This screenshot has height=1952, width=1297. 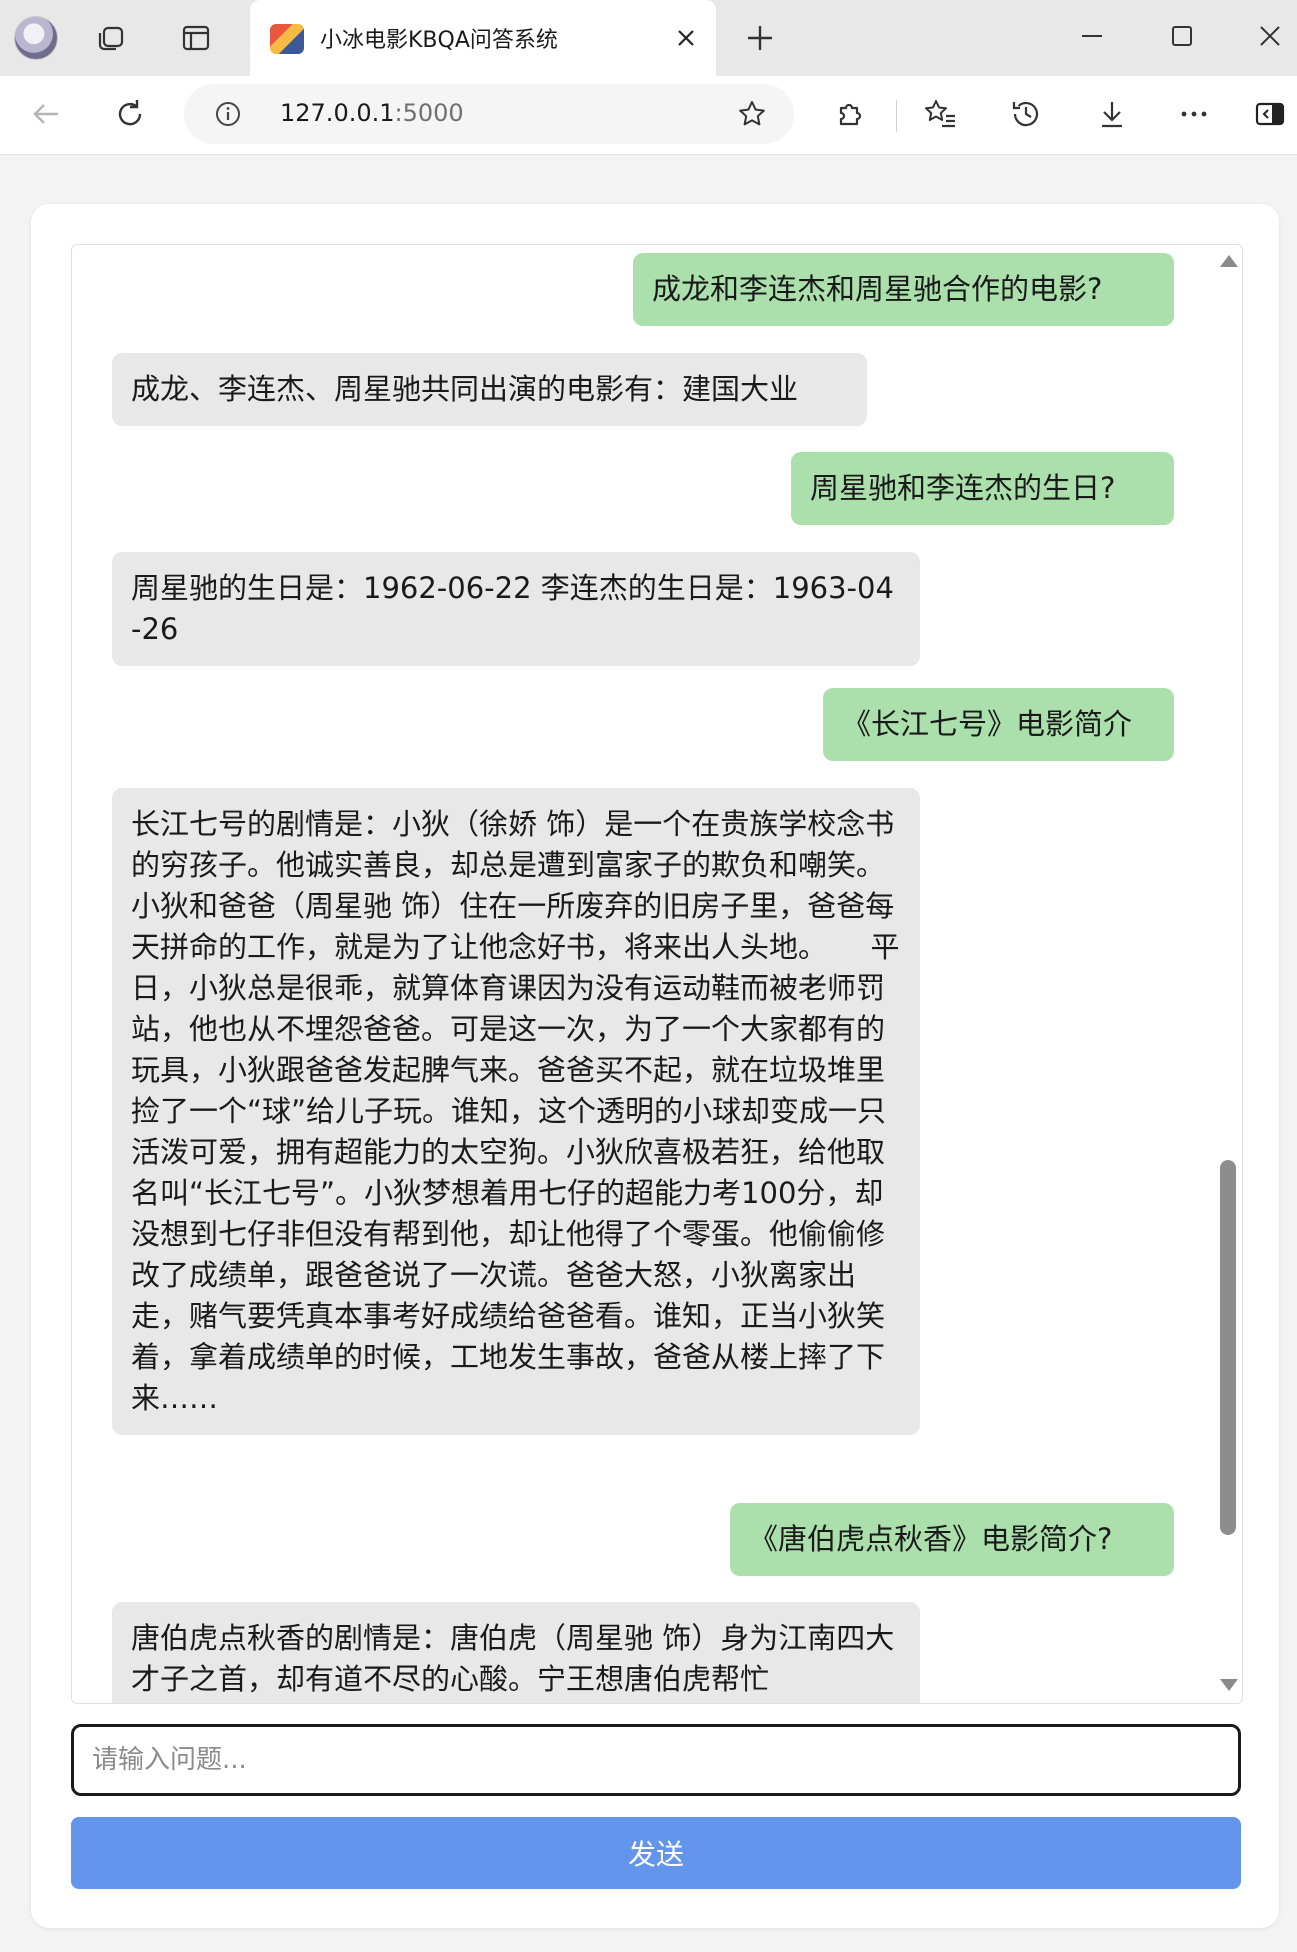 I want to click on question-input, so click(x=656, y=1760).